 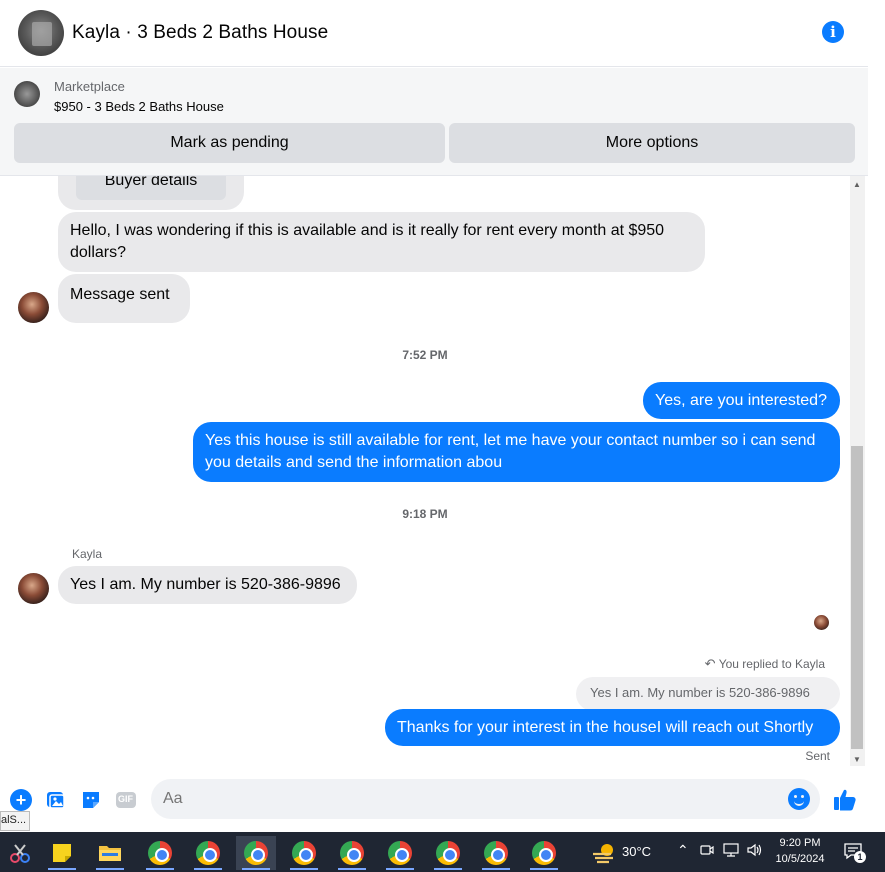 I want to click on taskbar-clock: 9:20 PM 10/5/2024, so click(x=800, y=851).